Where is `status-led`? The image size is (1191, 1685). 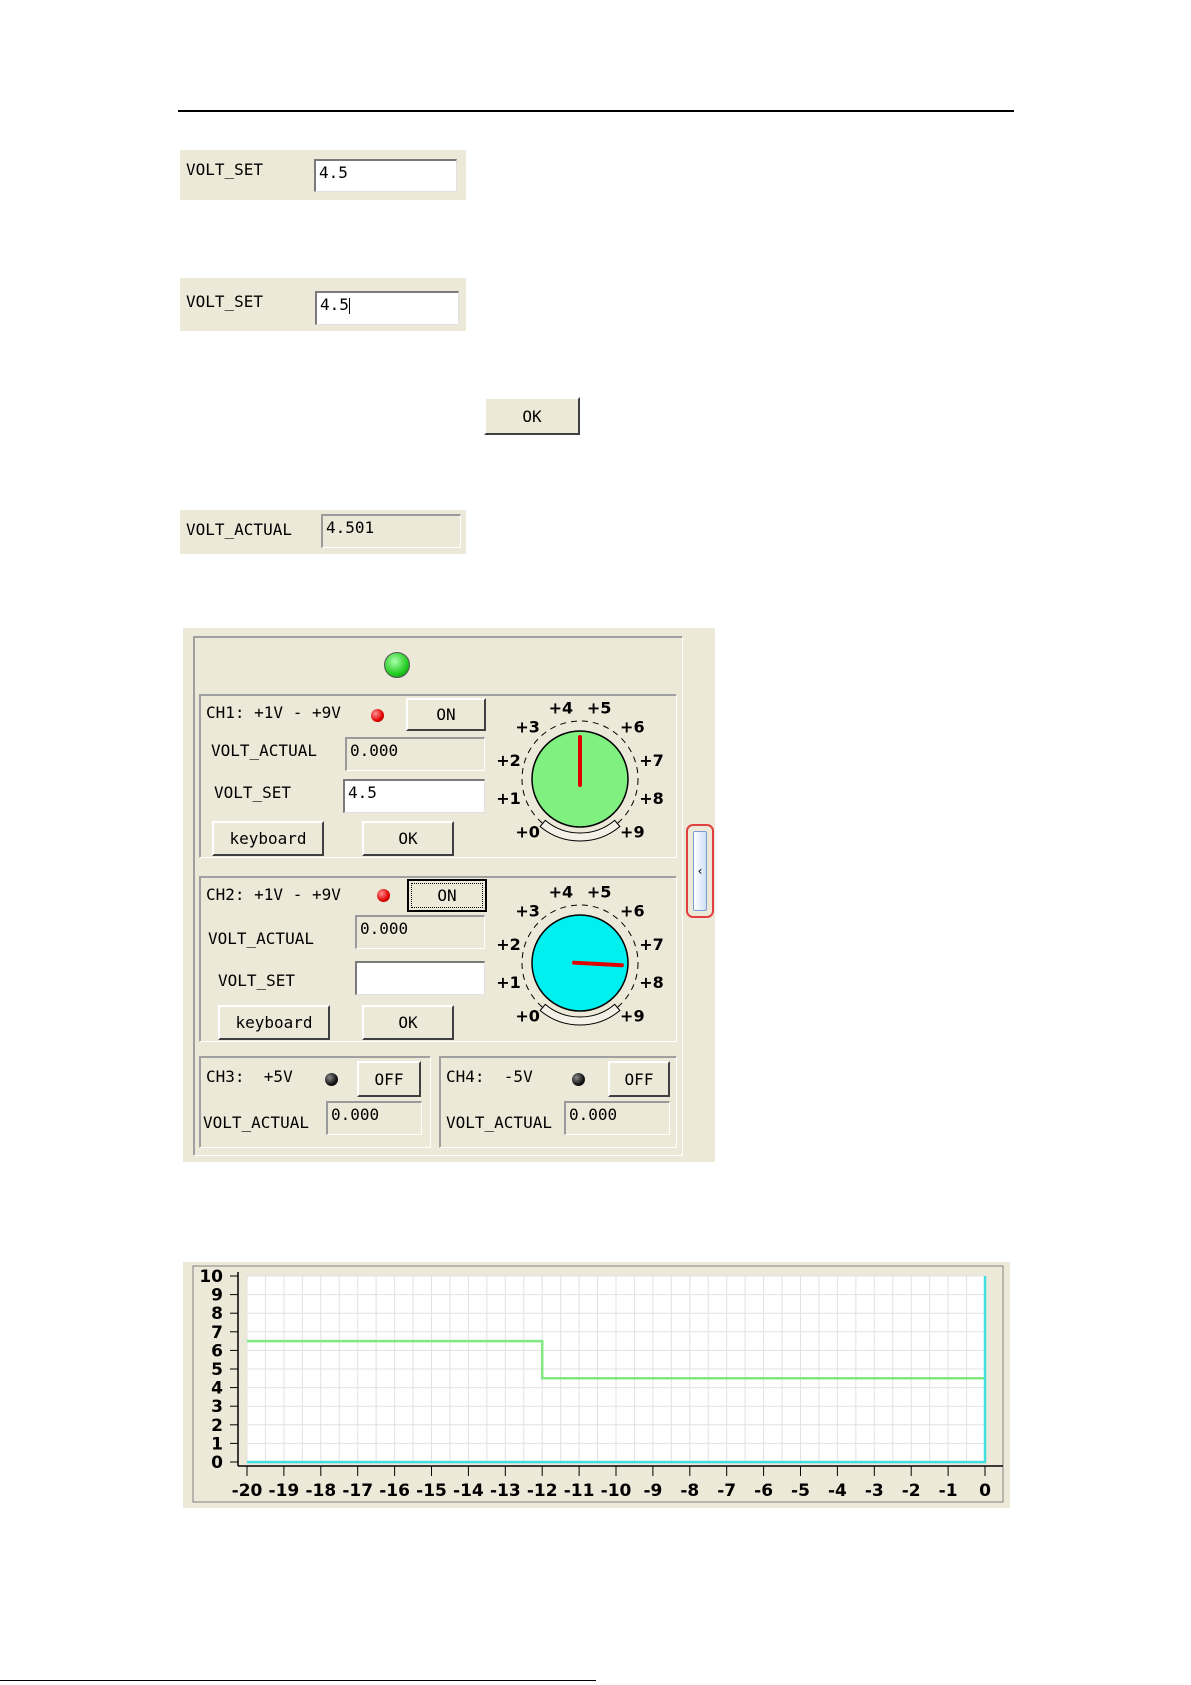
status-led is located at coordinates (397, 665).